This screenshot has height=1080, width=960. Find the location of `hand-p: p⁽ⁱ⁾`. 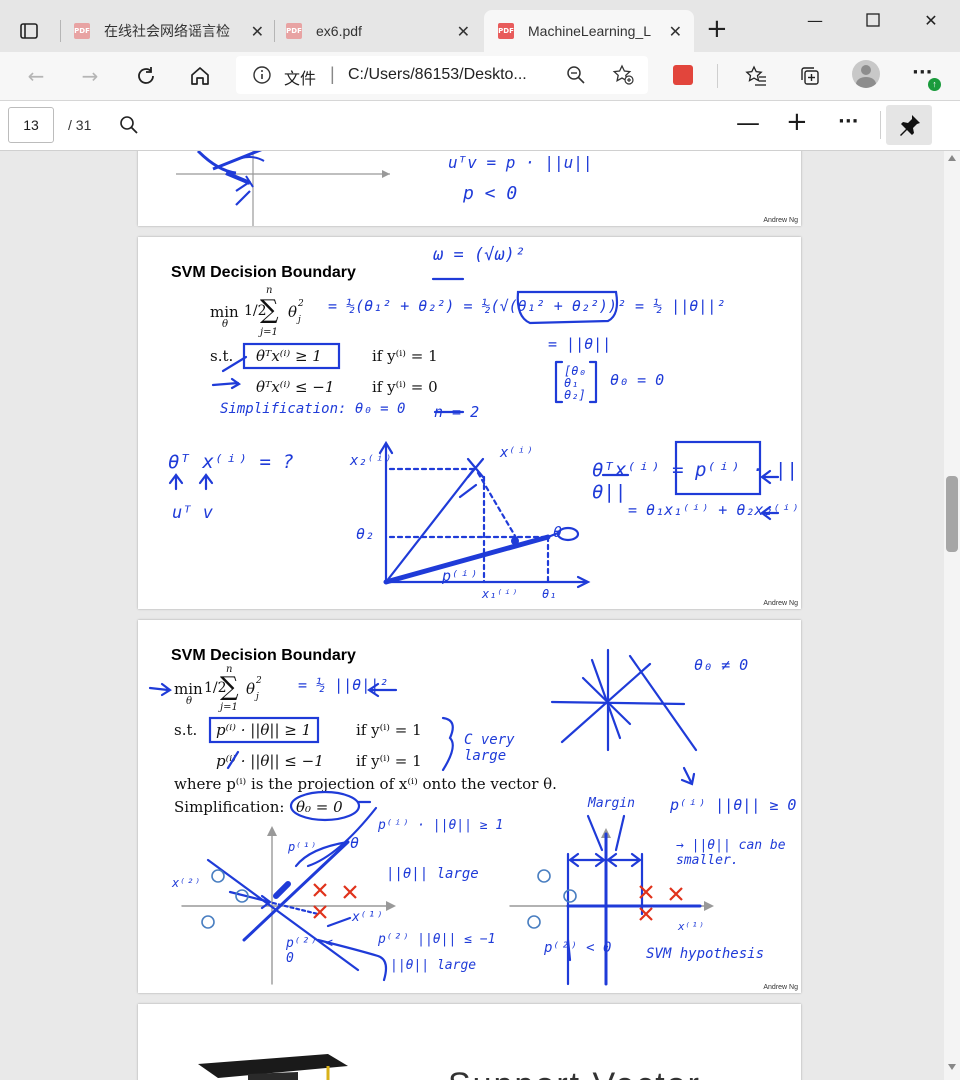

hand-p: p⁽ⁱ⁾ is located at coordinates (460, 576).